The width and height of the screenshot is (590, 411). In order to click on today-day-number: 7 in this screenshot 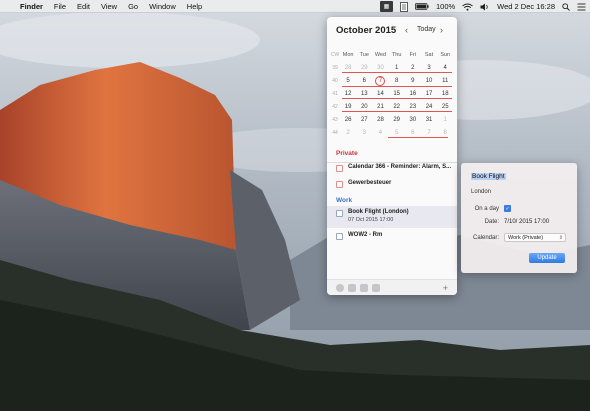, I will do `click(380, 80)`.